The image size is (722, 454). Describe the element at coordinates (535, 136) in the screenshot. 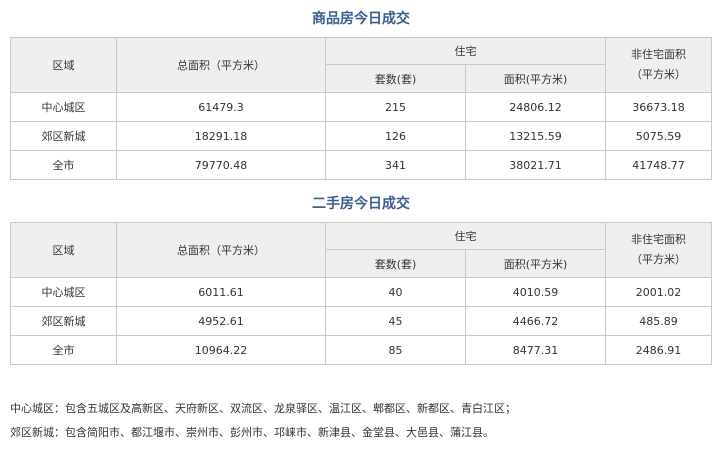

I see `cell-res-area: 13215.59` at that location.